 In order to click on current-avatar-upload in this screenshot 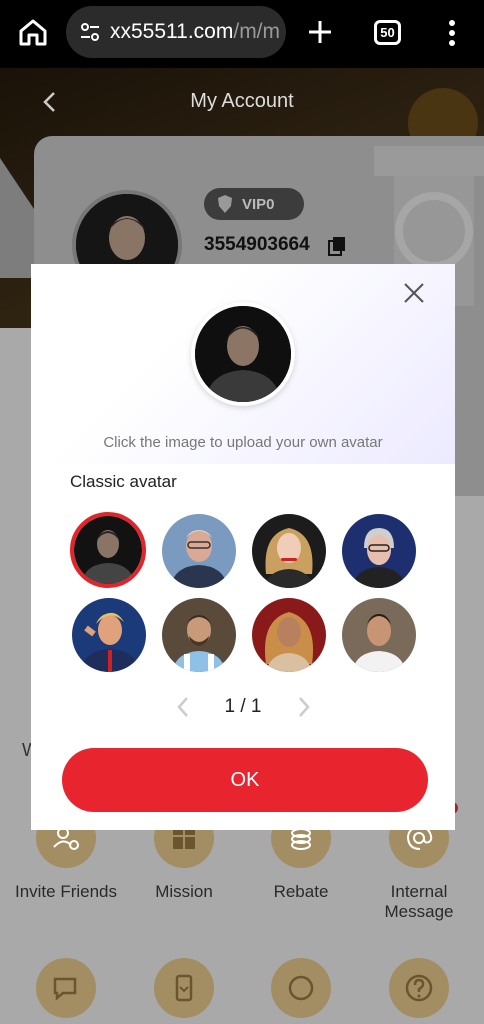, I will do `click(243, 354)`.